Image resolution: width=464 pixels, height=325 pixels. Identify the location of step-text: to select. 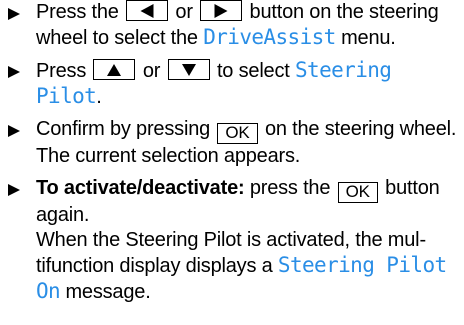
(253, 71).